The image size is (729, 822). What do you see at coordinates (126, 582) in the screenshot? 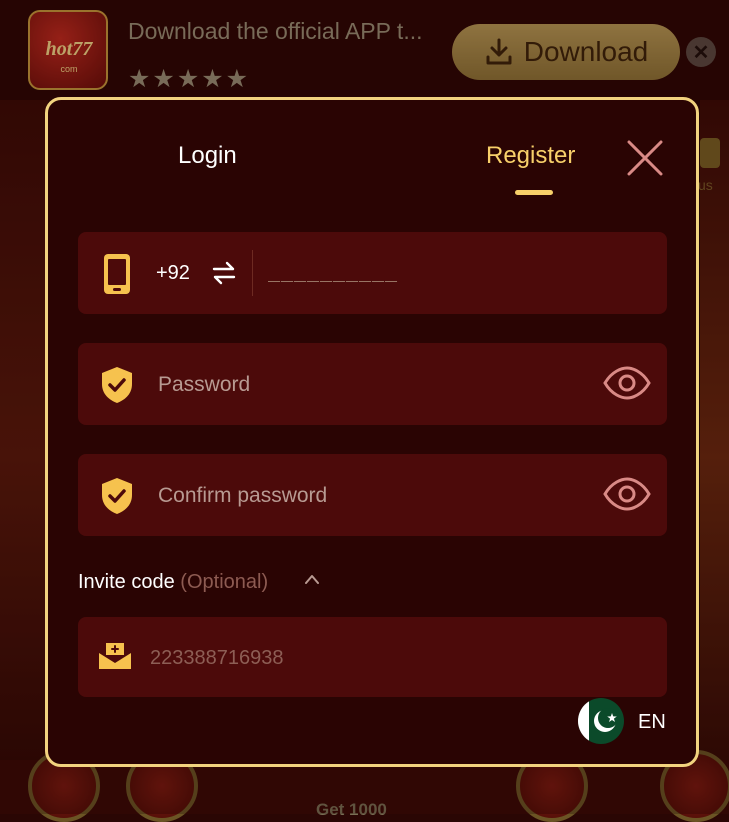
I see `invite-code-label: Invite code` at bounding box center [126, 582].